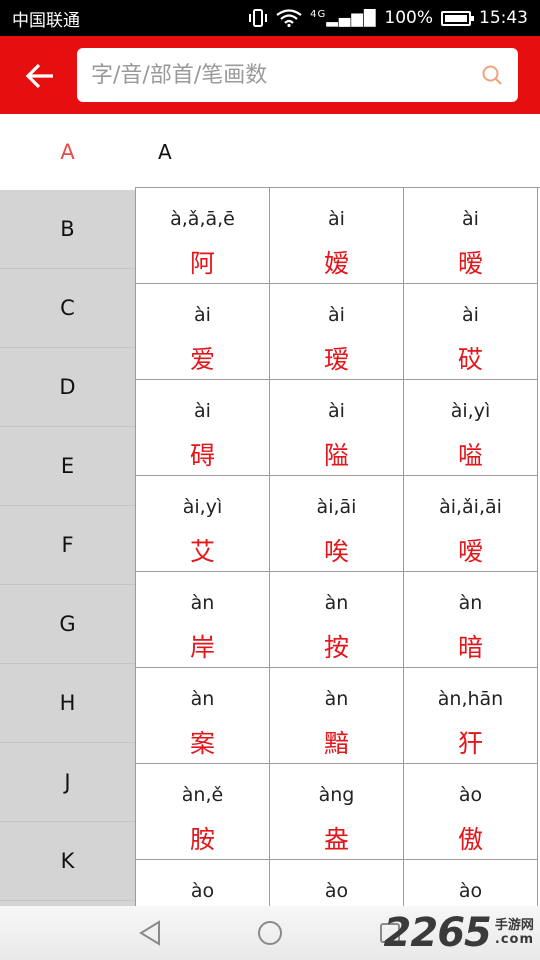 This screenshot has height=960, width=540. Describe the element at coordinates (337, 812) in the screenshot. I see `character-cell: àng 盎` at that location.